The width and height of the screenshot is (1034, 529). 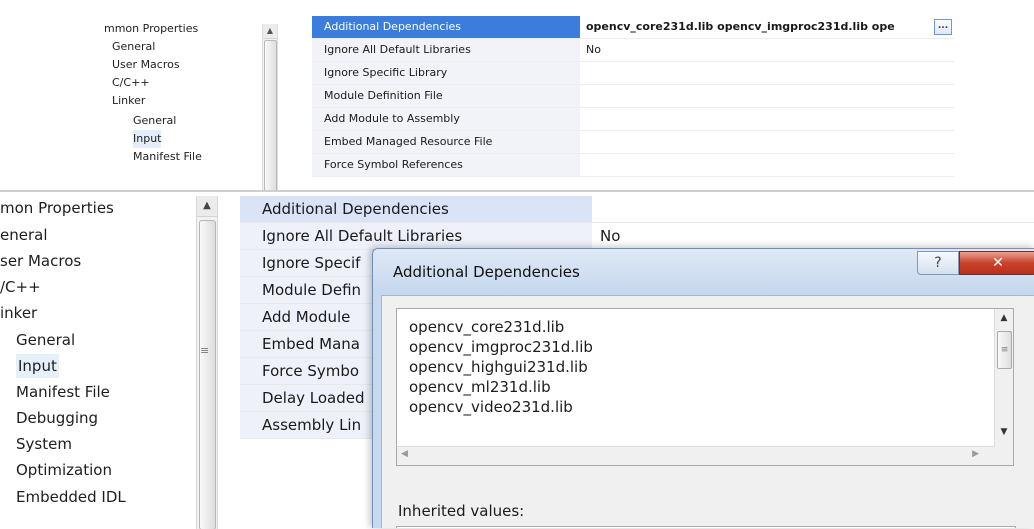 What do you see at coordinates (706, 527) in the screenshot?
I see `inherited-values-box` at bounding box center [706, 527].